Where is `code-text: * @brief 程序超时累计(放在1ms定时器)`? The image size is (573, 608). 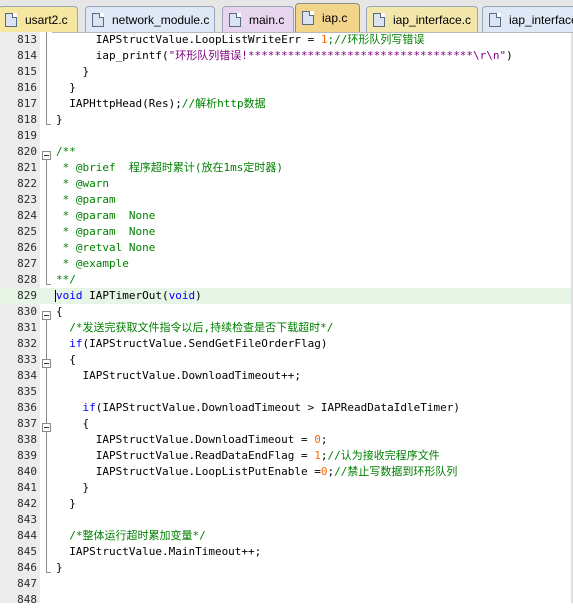
code-text: * @brief 程序超时累计(放在1ms定时器) is located at coordinates (169, 168).